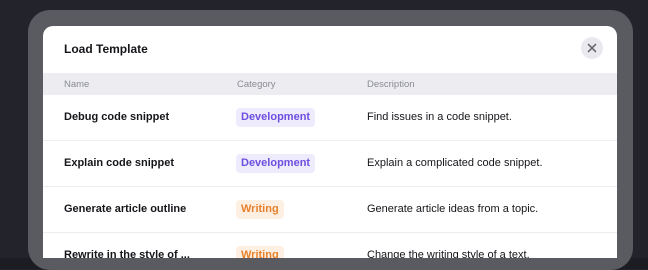 The height and width of the screenshot is (270, 648). Describe the element at coordinates (453, 209) in the screenshot. I see `template-description: Generate article ideas from a topic.` at that location.